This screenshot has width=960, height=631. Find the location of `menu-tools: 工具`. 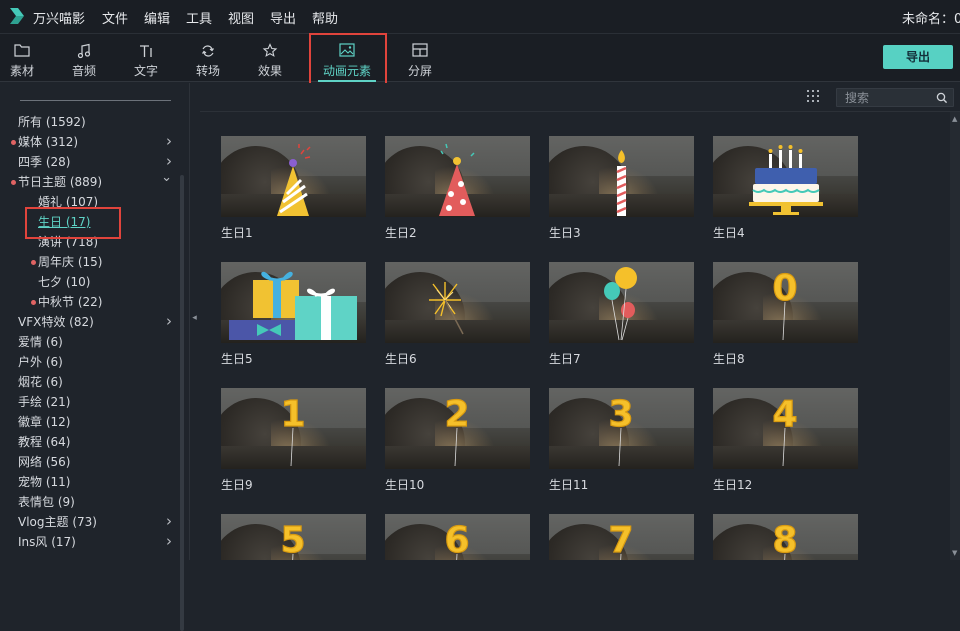

menu-tools: 工具 is located at coordinates (199, 17).